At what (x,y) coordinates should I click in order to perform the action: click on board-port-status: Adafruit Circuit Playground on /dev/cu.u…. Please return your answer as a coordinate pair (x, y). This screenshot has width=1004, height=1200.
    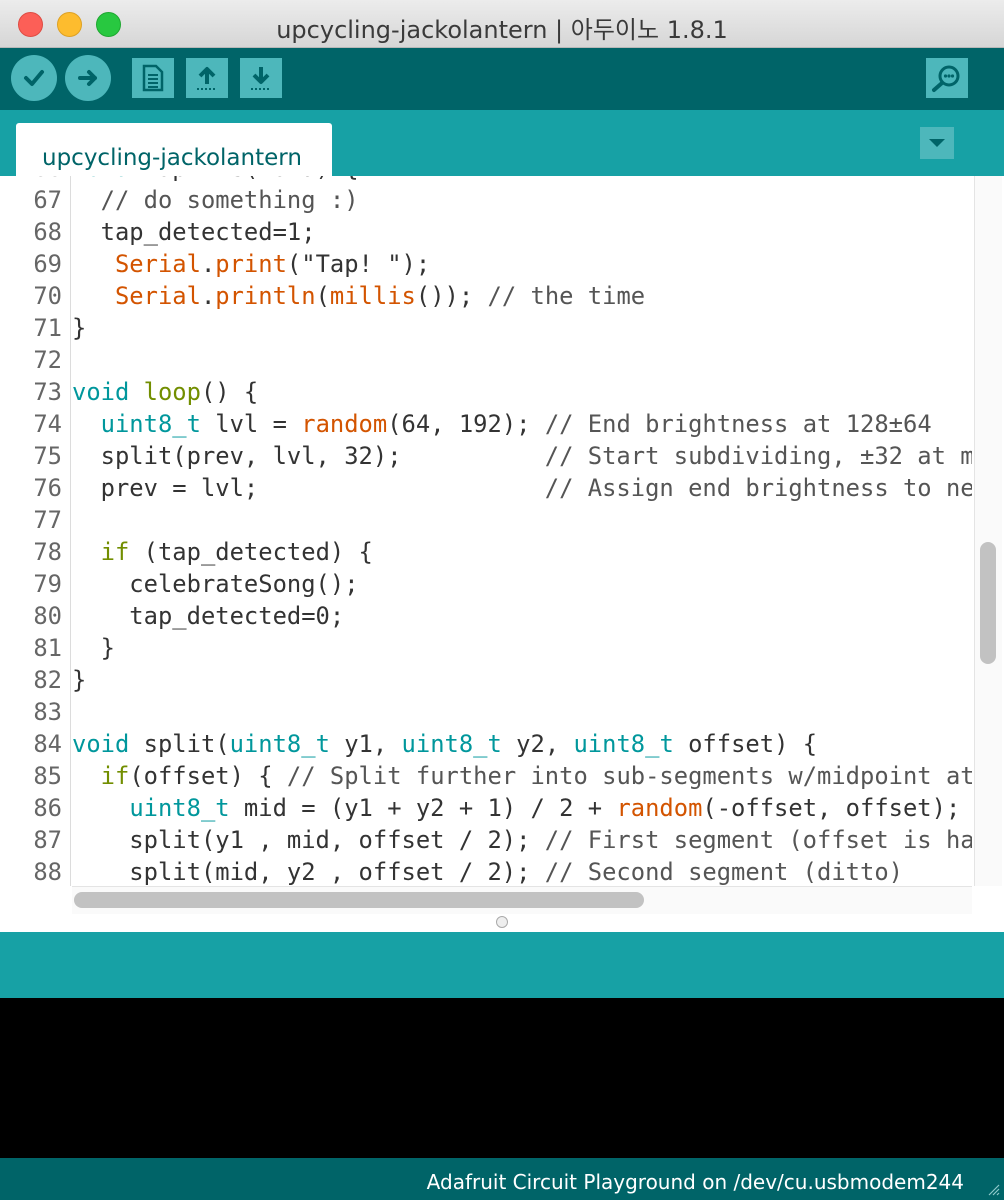
    Looking at the image, I should click on (695, 1182).